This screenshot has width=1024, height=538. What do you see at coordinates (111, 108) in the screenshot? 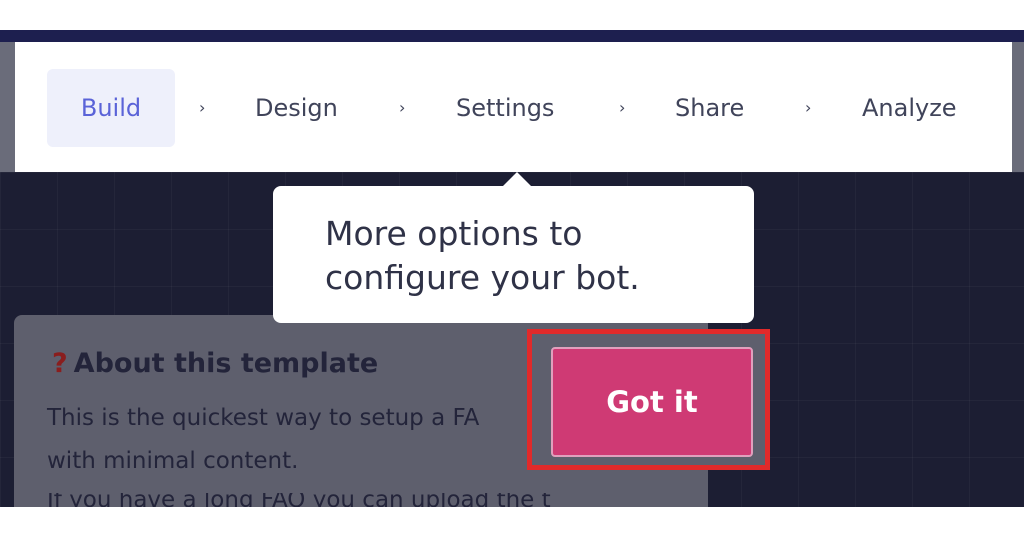
I see `tab-build: Build` at bounding box center [111, 108].